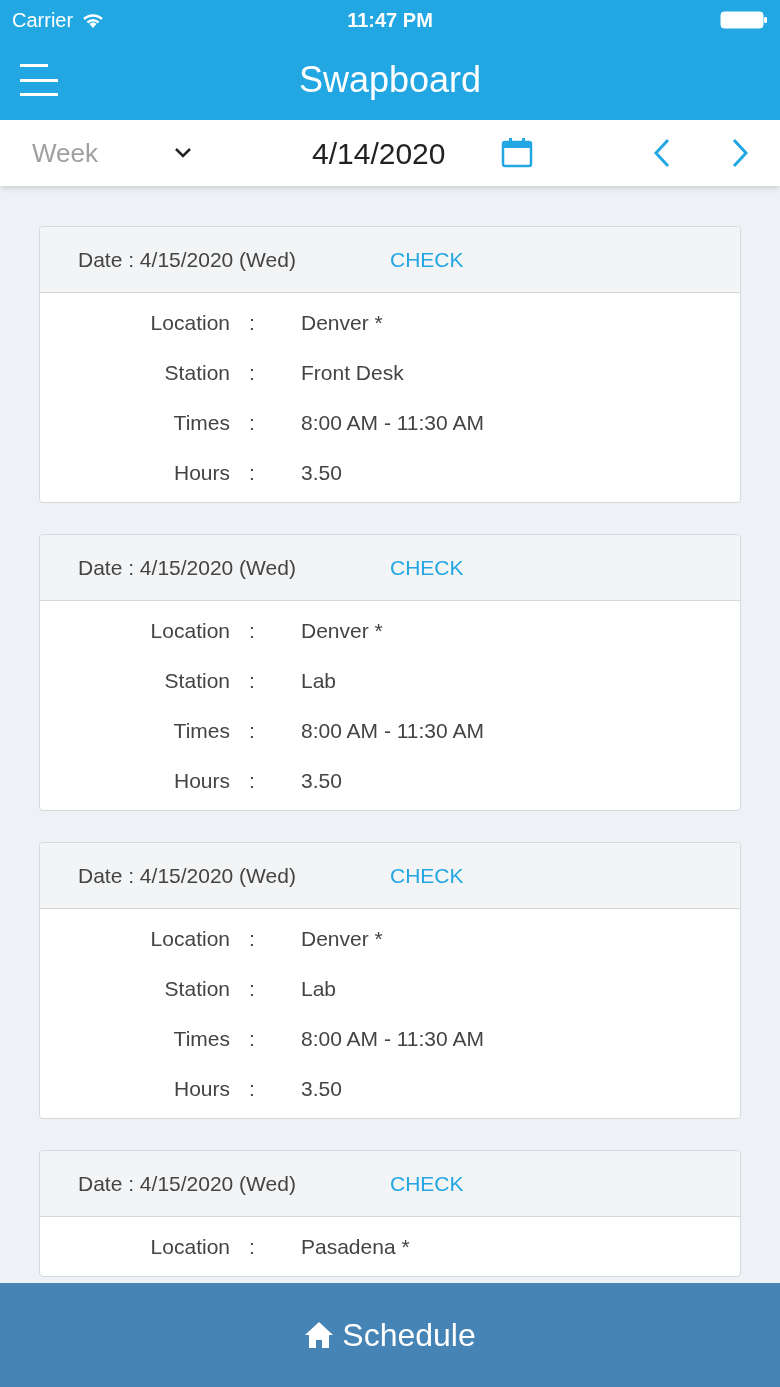 The image size is (780, 1387). What do you see at coordinates (390, 1335) in the screenshot?
I see `schedule-tab: Schedule` at bounding box center [390, 1335].